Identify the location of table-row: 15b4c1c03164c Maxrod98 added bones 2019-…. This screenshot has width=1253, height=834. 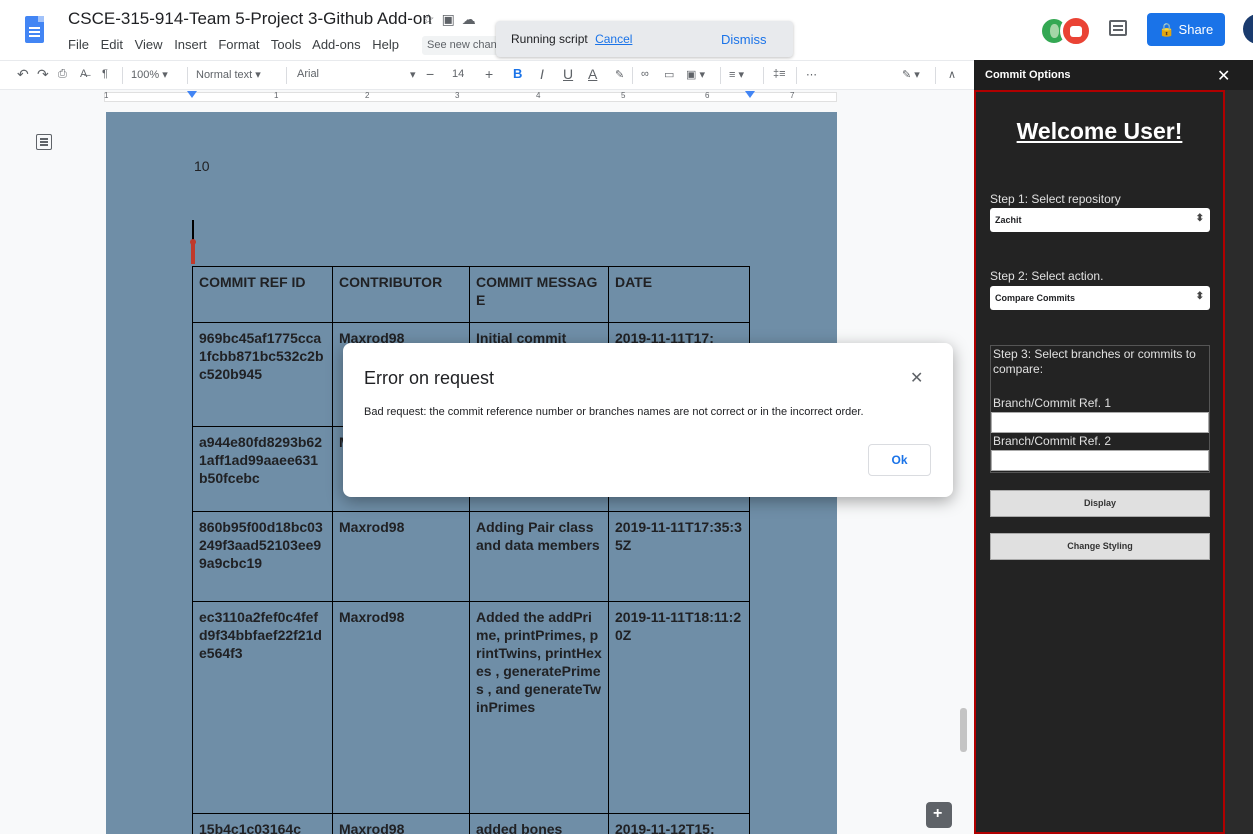
(471, 823).